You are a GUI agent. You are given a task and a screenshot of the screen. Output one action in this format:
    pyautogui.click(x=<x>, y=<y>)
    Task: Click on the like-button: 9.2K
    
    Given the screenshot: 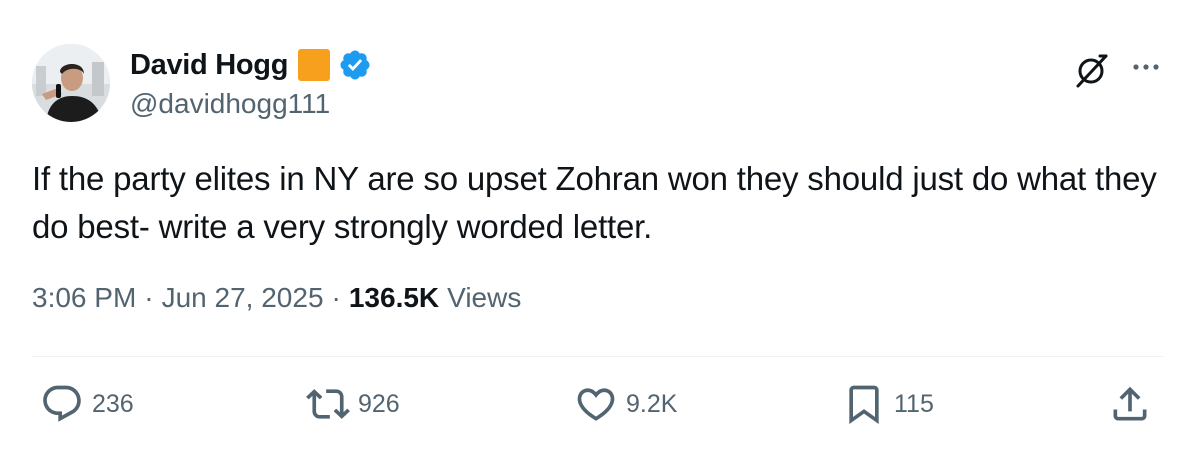 What is the action you would take?
    pyautogui.click(x=625, y=404)
    